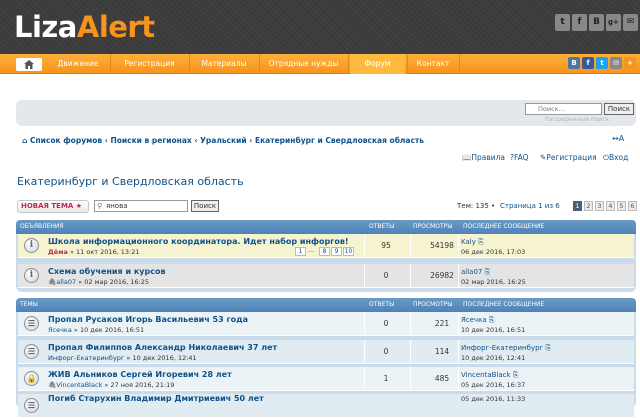 This screenshot has height=418, width=640. I want to click on last-post-date: 02 мар 2016, 16:25, so click(493, 282).